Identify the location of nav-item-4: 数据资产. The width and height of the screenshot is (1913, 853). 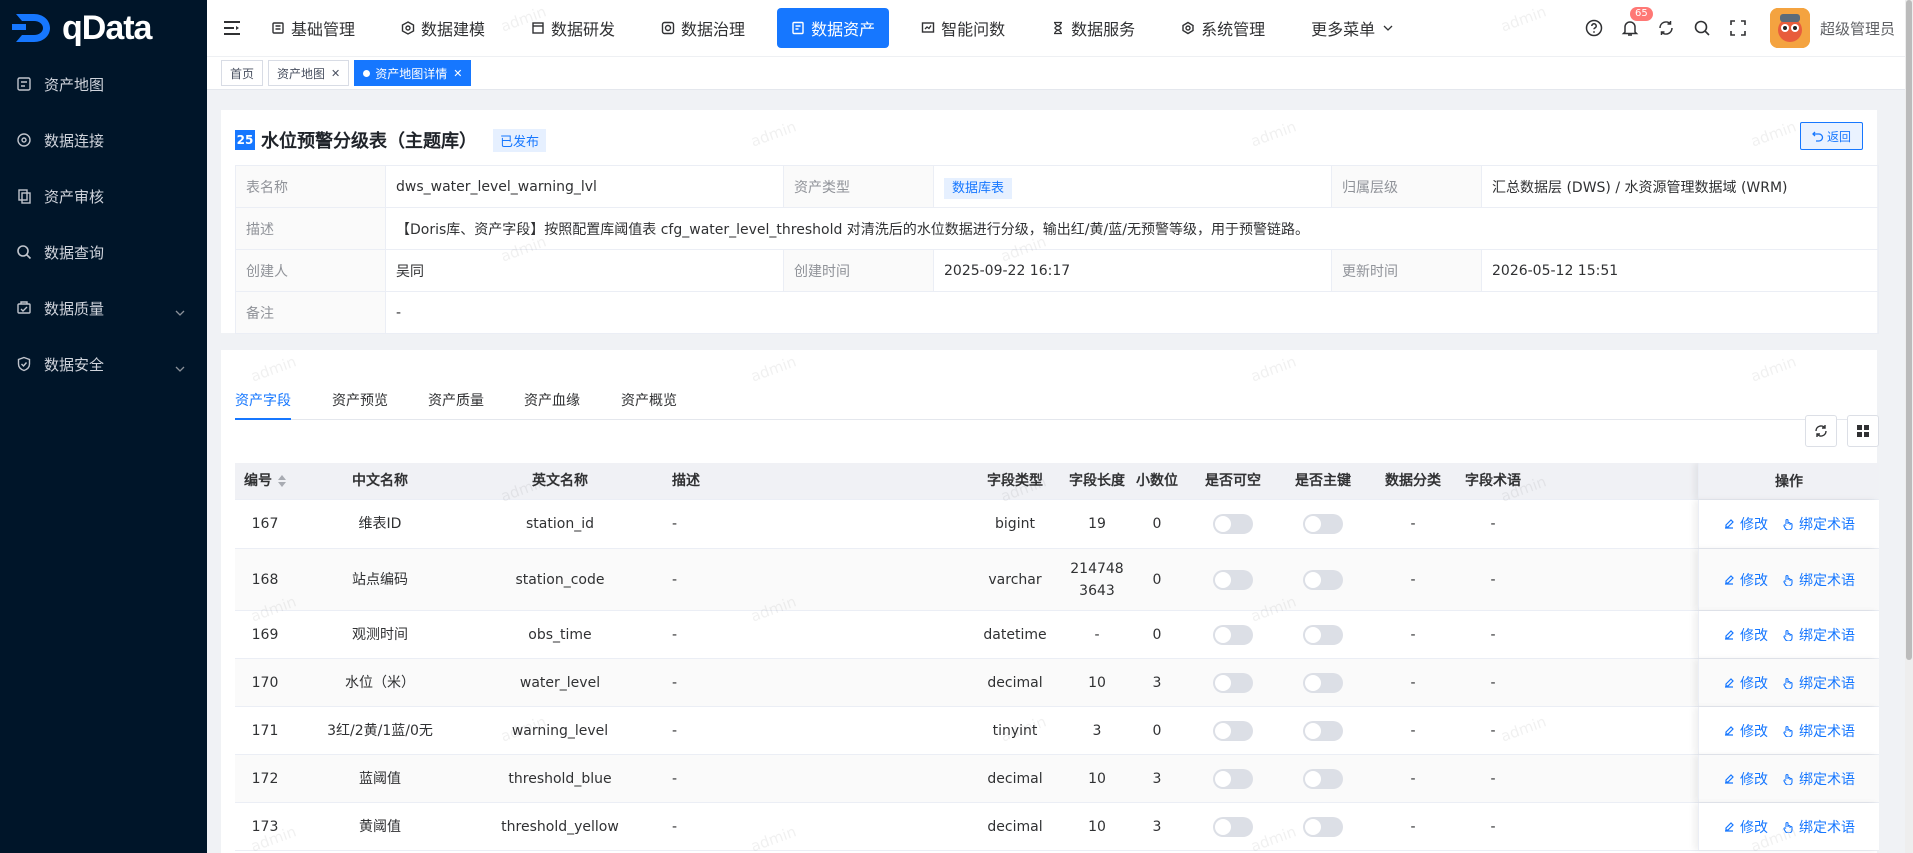
(833, 28).